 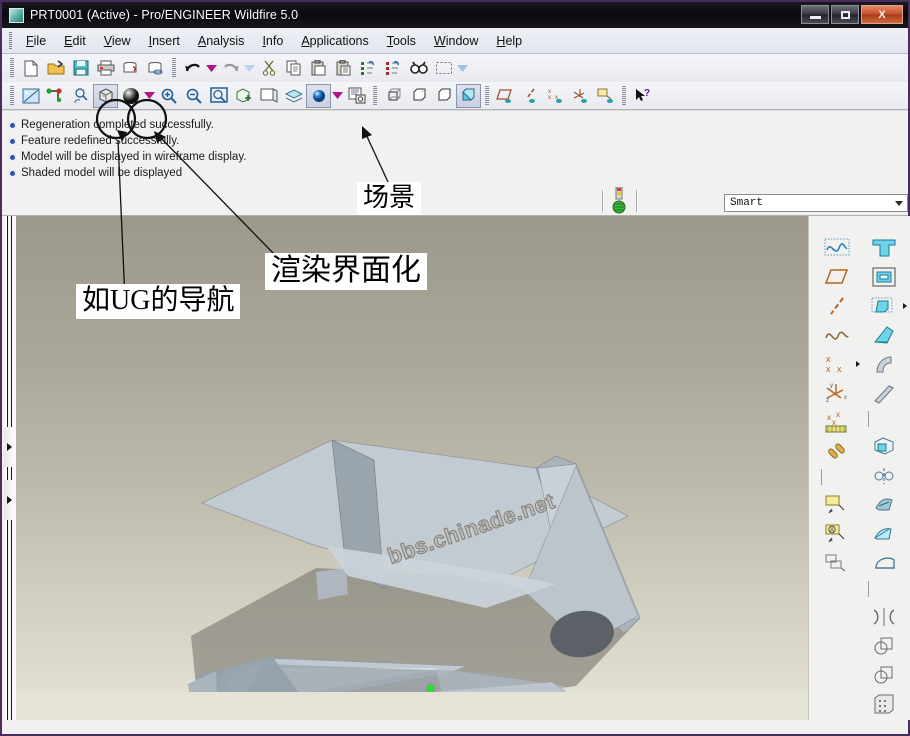 I want to click on revolve-icon, so click(x=884, y=277).